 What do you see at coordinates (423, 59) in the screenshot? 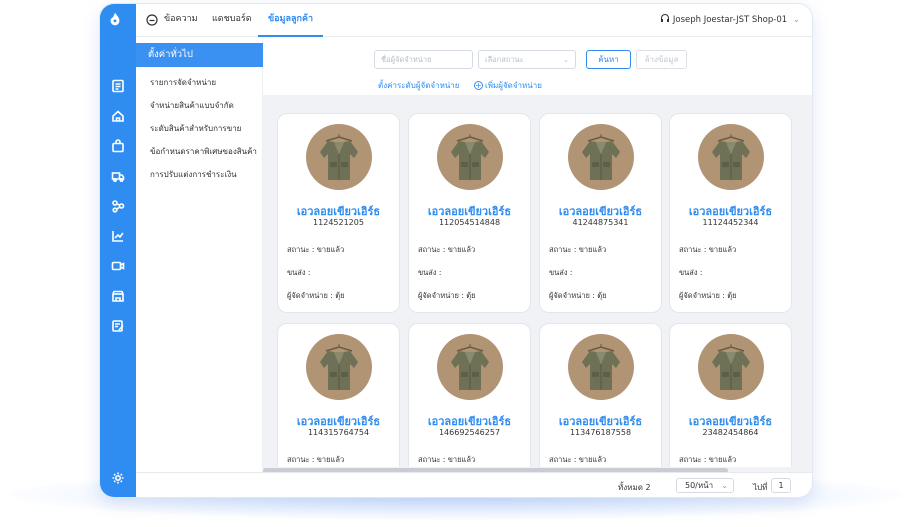
I see `distributor-name-input: ชื่อผู้จัดจำหน่าย` at bounding box center [423, 59].